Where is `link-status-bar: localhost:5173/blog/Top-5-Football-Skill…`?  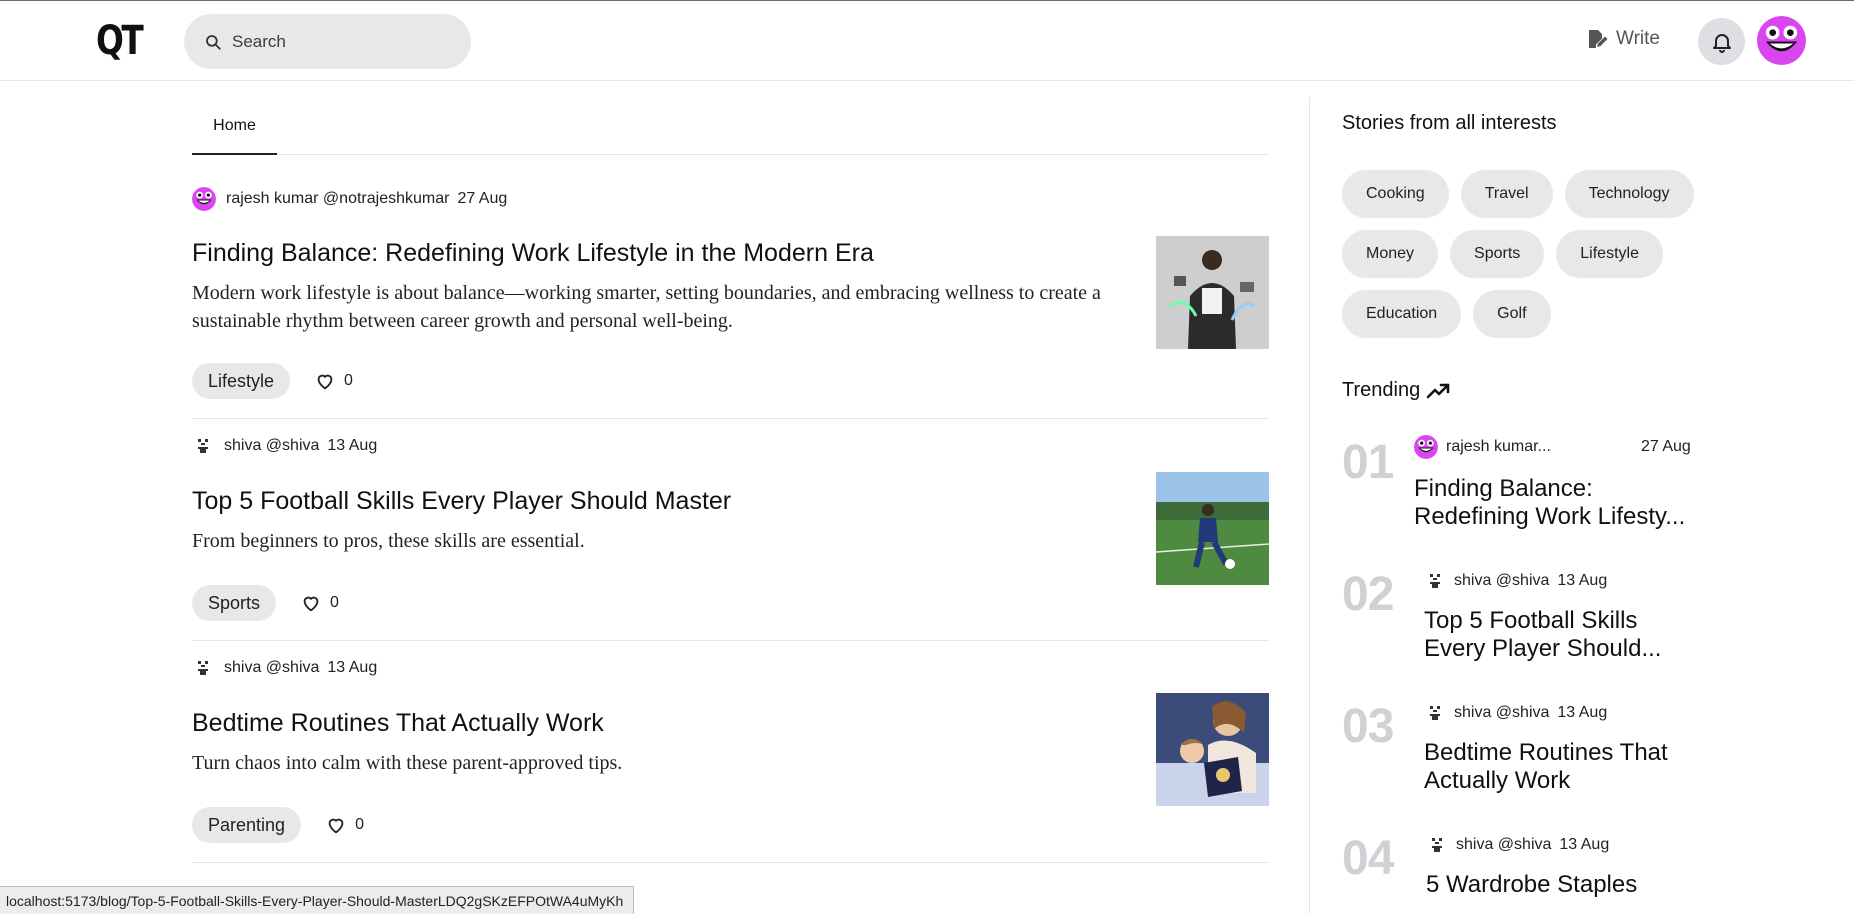 link-status-bar: localhost:5173/blog/Top-5-Football-Skill… is located at coordinates (317, 900).